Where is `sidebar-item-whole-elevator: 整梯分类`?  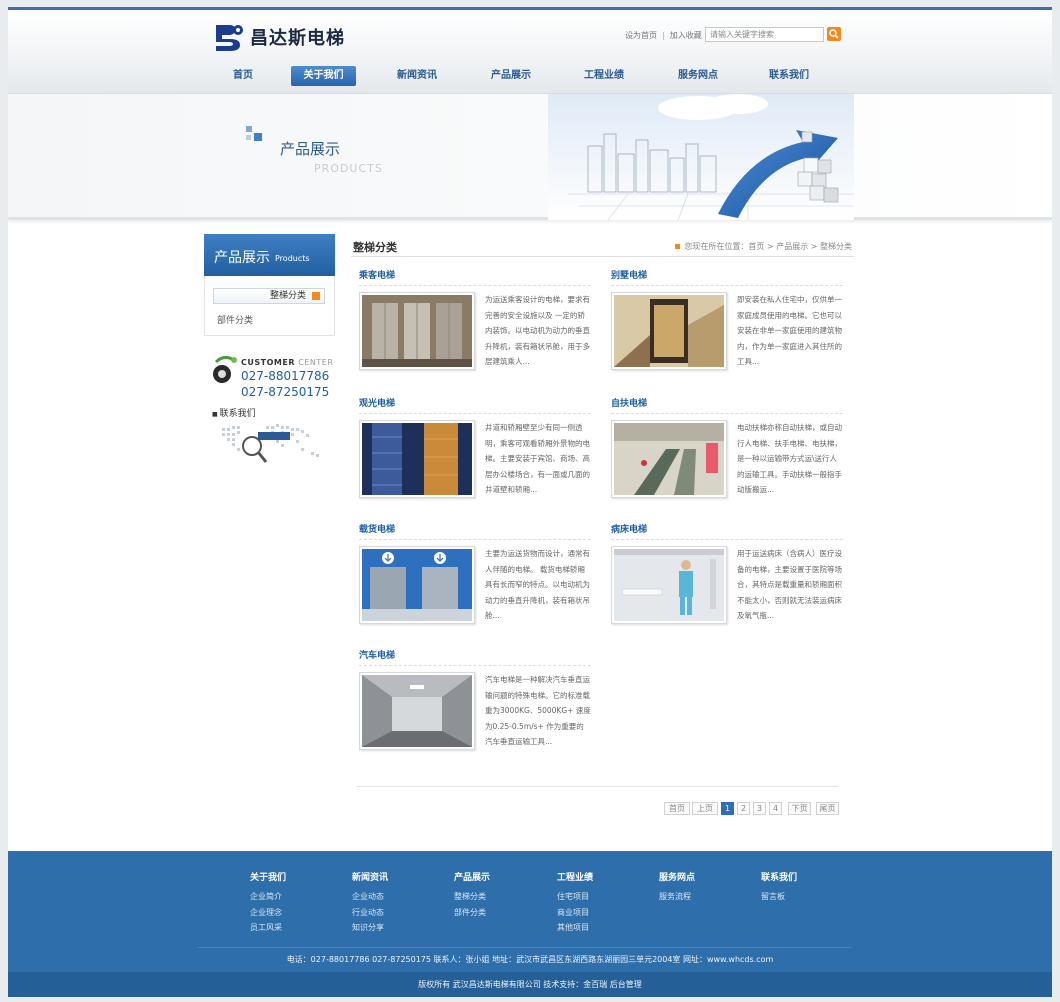
sidebar-item-whole-elevator: 整梯分类 is located at coordinates (269, 296).